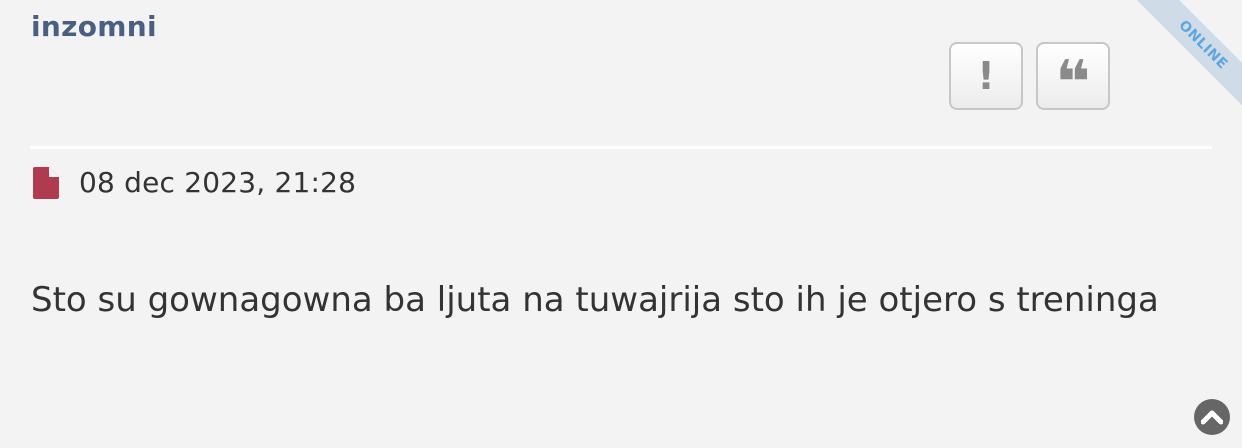 This screenshot has width=1242, height=448. I want to click on report-button: !, so click(986, 76).